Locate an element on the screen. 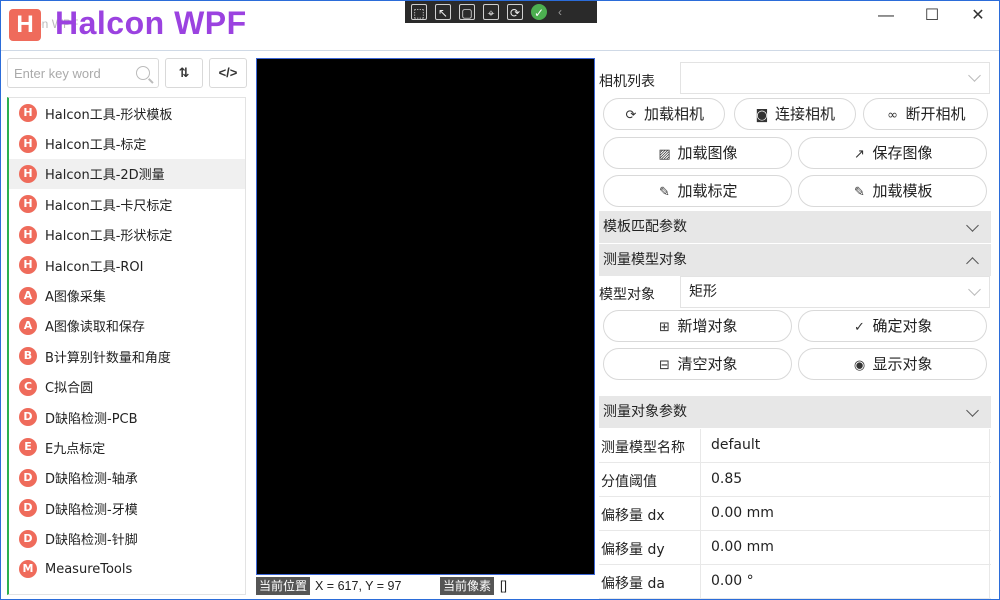  sidebar-item: C C拟合圆 is located at coordinates (127, 387).